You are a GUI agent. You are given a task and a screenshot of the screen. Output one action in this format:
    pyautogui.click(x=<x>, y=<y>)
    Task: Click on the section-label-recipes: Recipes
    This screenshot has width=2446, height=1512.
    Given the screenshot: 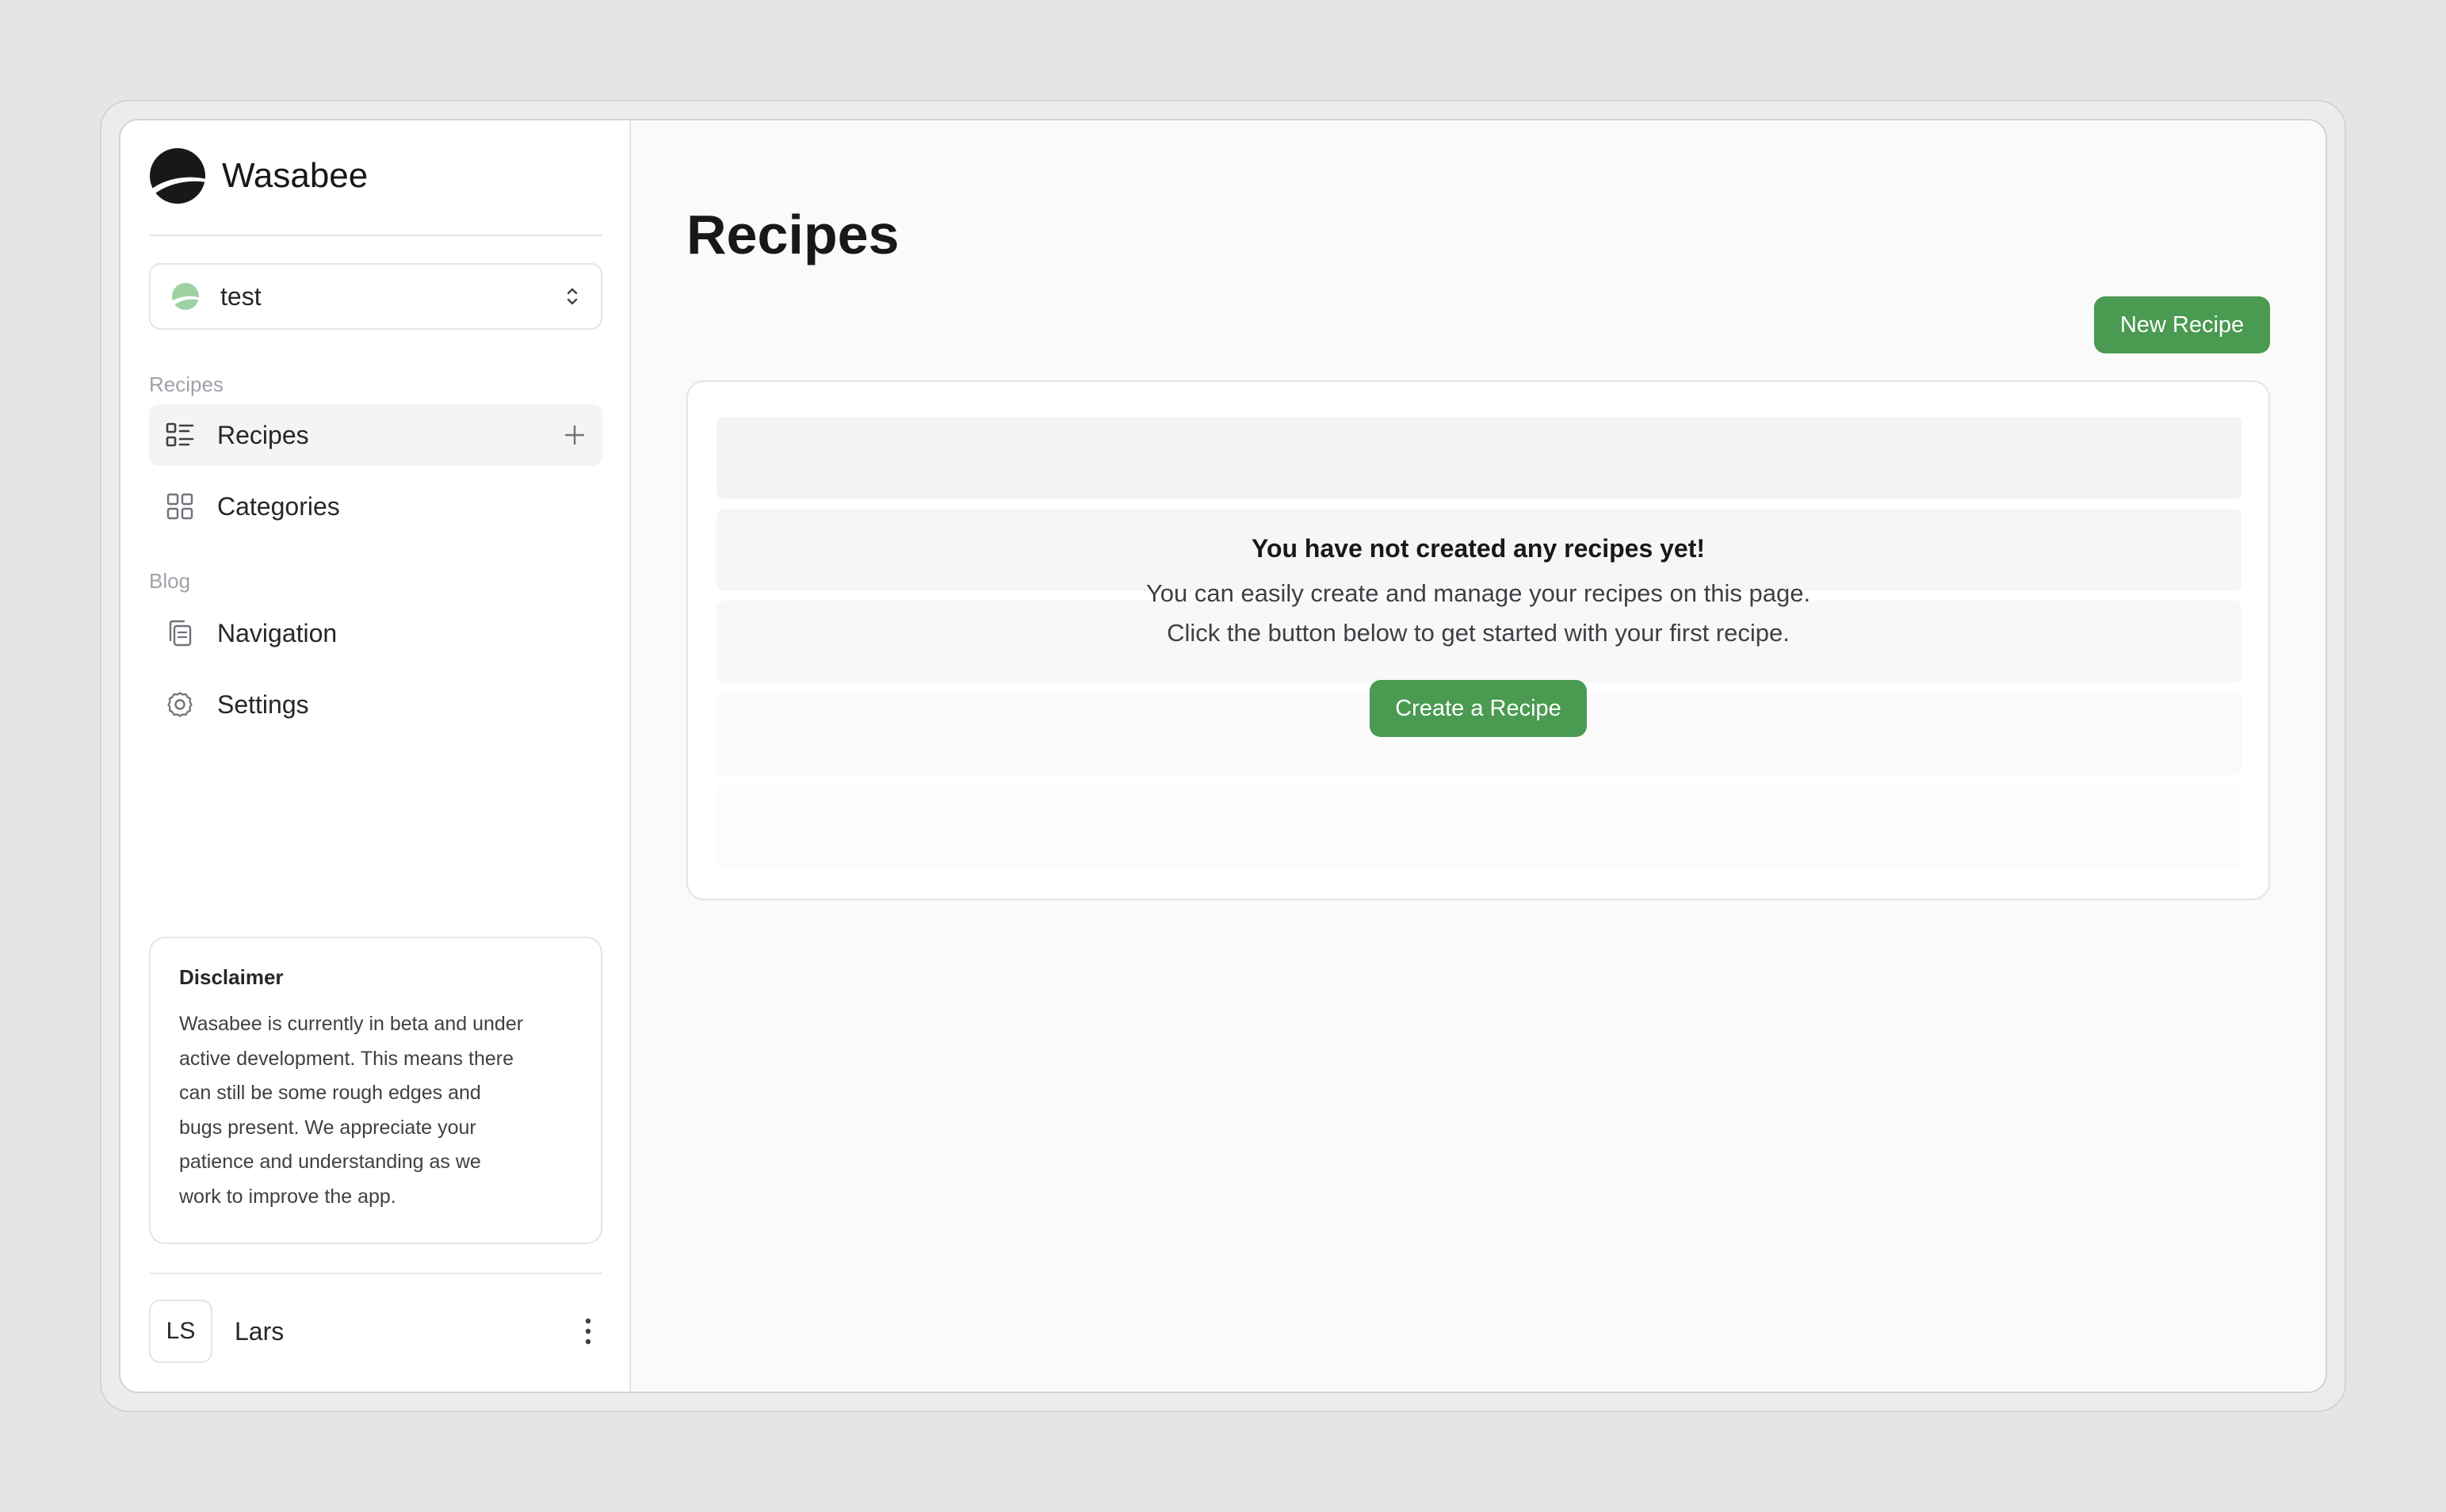 What is the action you would take?
    pyautogui.click(x=187, y=384)
    